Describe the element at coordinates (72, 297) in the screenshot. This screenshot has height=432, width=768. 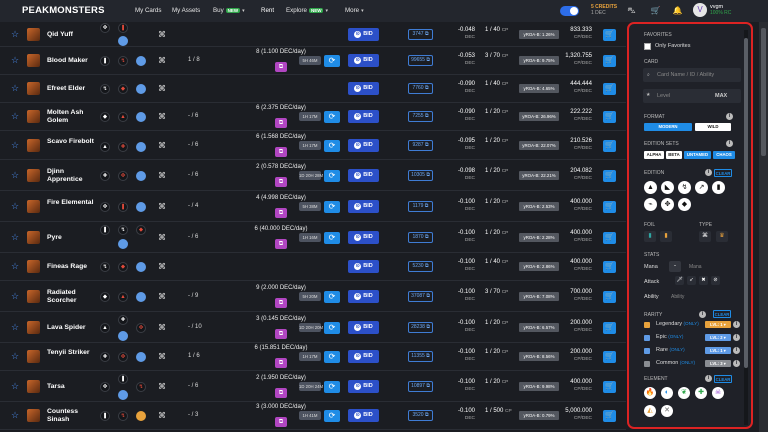
I see `card-name: Radiated Scorcher` at that location.